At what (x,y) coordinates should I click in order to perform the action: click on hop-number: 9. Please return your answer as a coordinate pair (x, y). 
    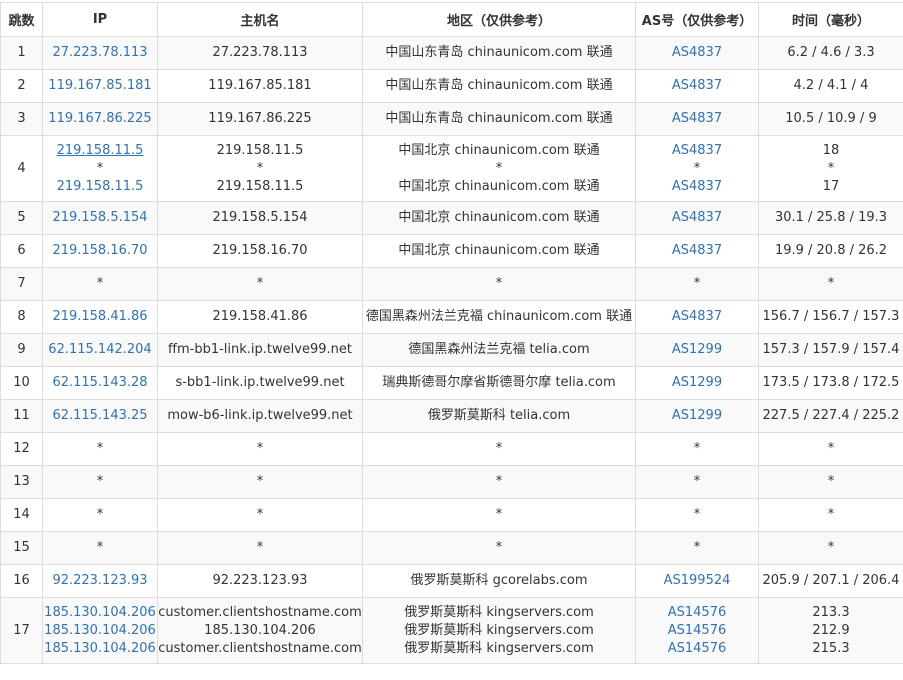
    Looking at the image, I should click on (21, 350).